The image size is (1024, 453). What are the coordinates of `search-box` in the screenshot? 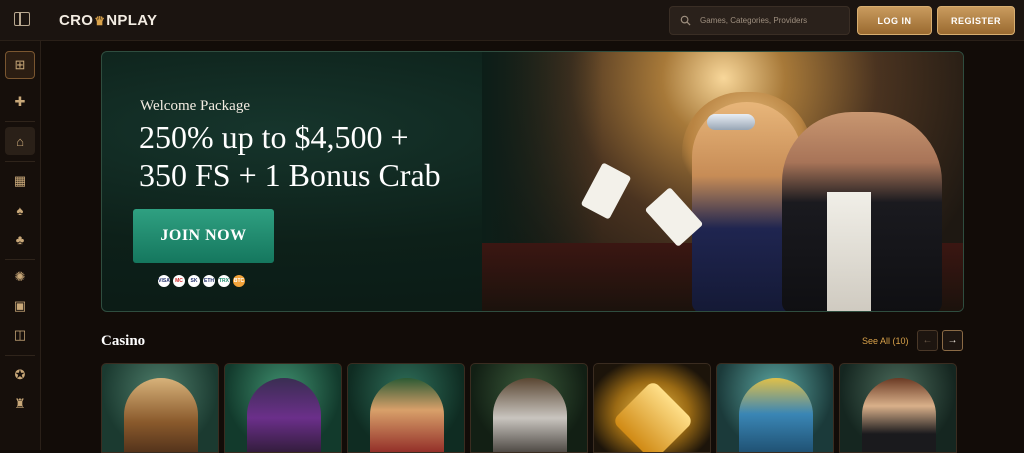 It's located at (759, 20).